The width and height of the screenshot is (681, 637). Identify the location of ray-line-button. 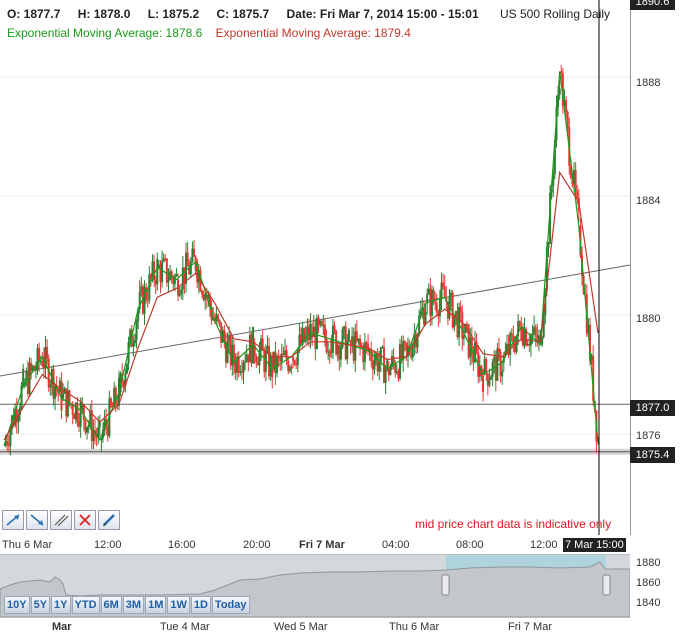
(37, 520).